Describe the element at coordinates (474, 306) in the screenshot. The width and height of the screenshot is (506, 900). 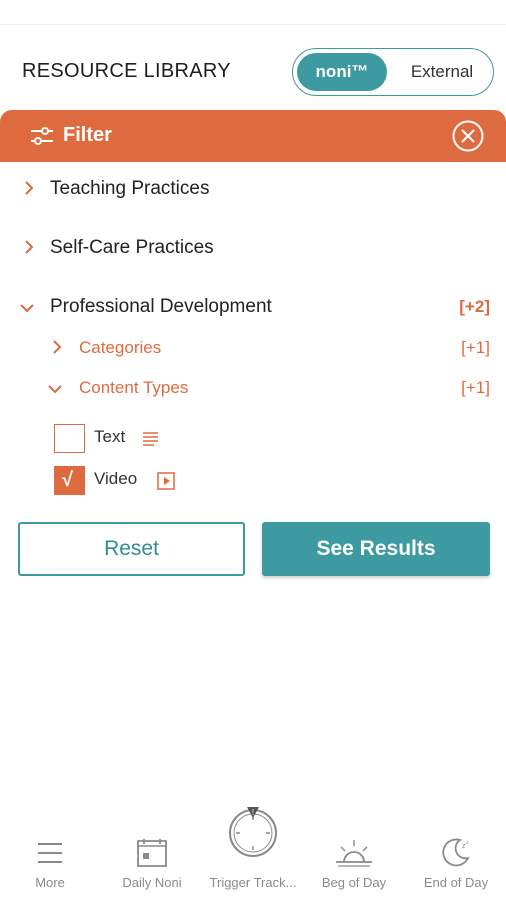
I see `selection-count-badge: [+2]` at that location.